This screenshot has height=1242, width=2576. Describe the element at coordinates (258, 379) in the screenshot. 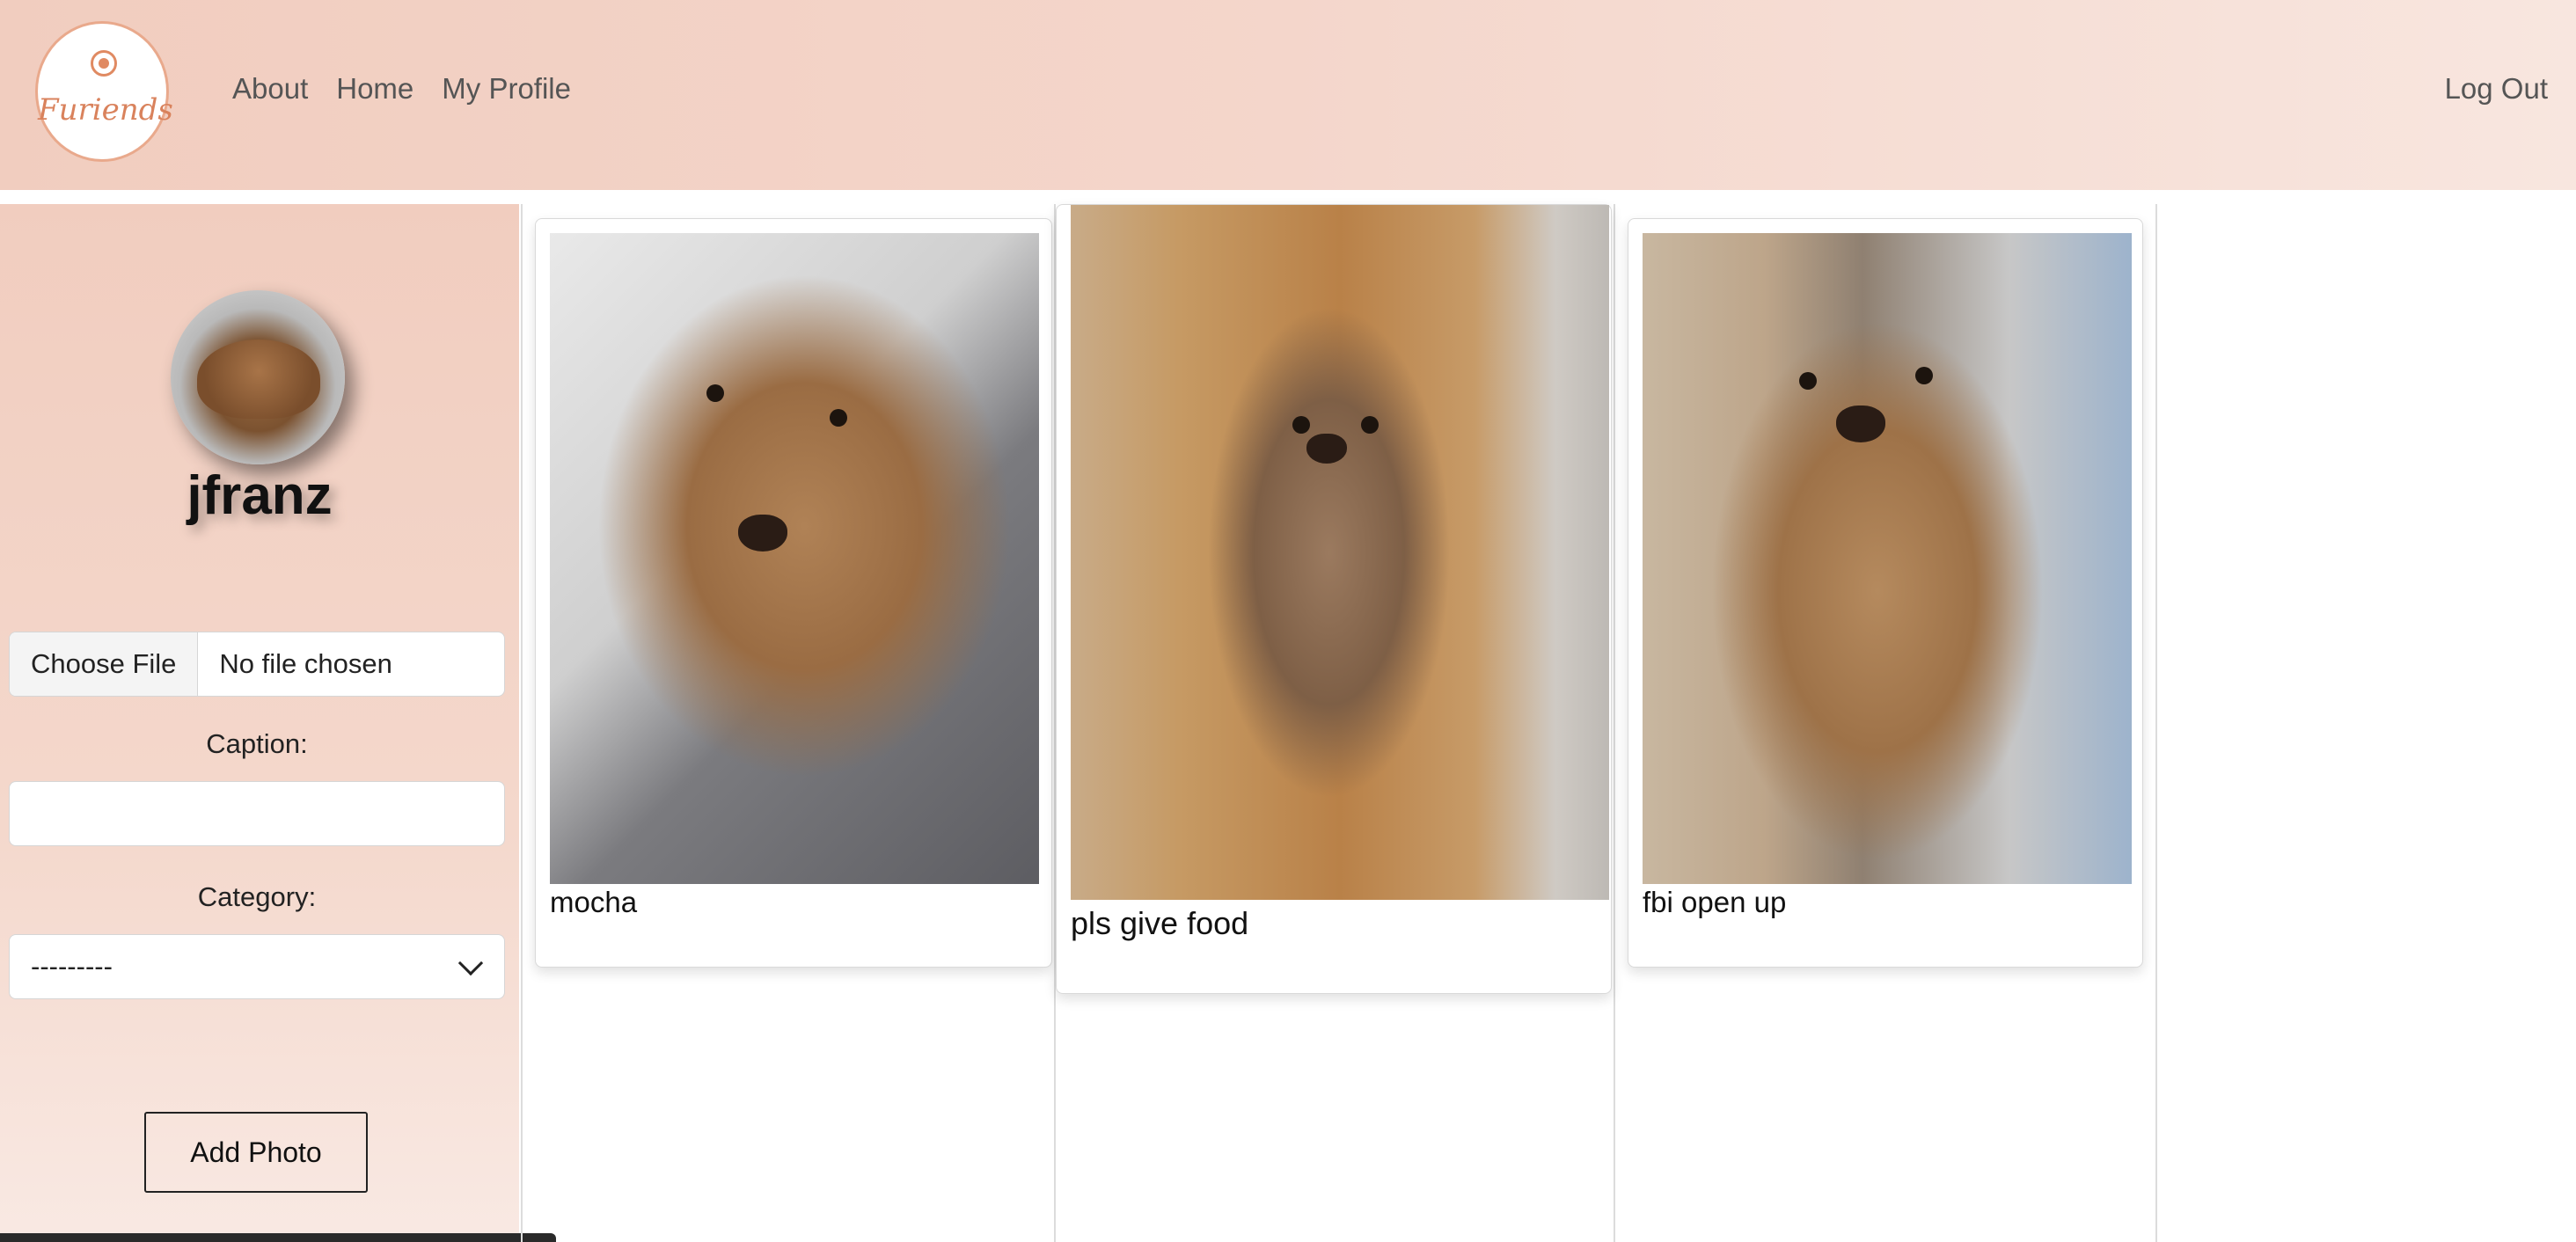

I see `avatar-dog-image` at that location.